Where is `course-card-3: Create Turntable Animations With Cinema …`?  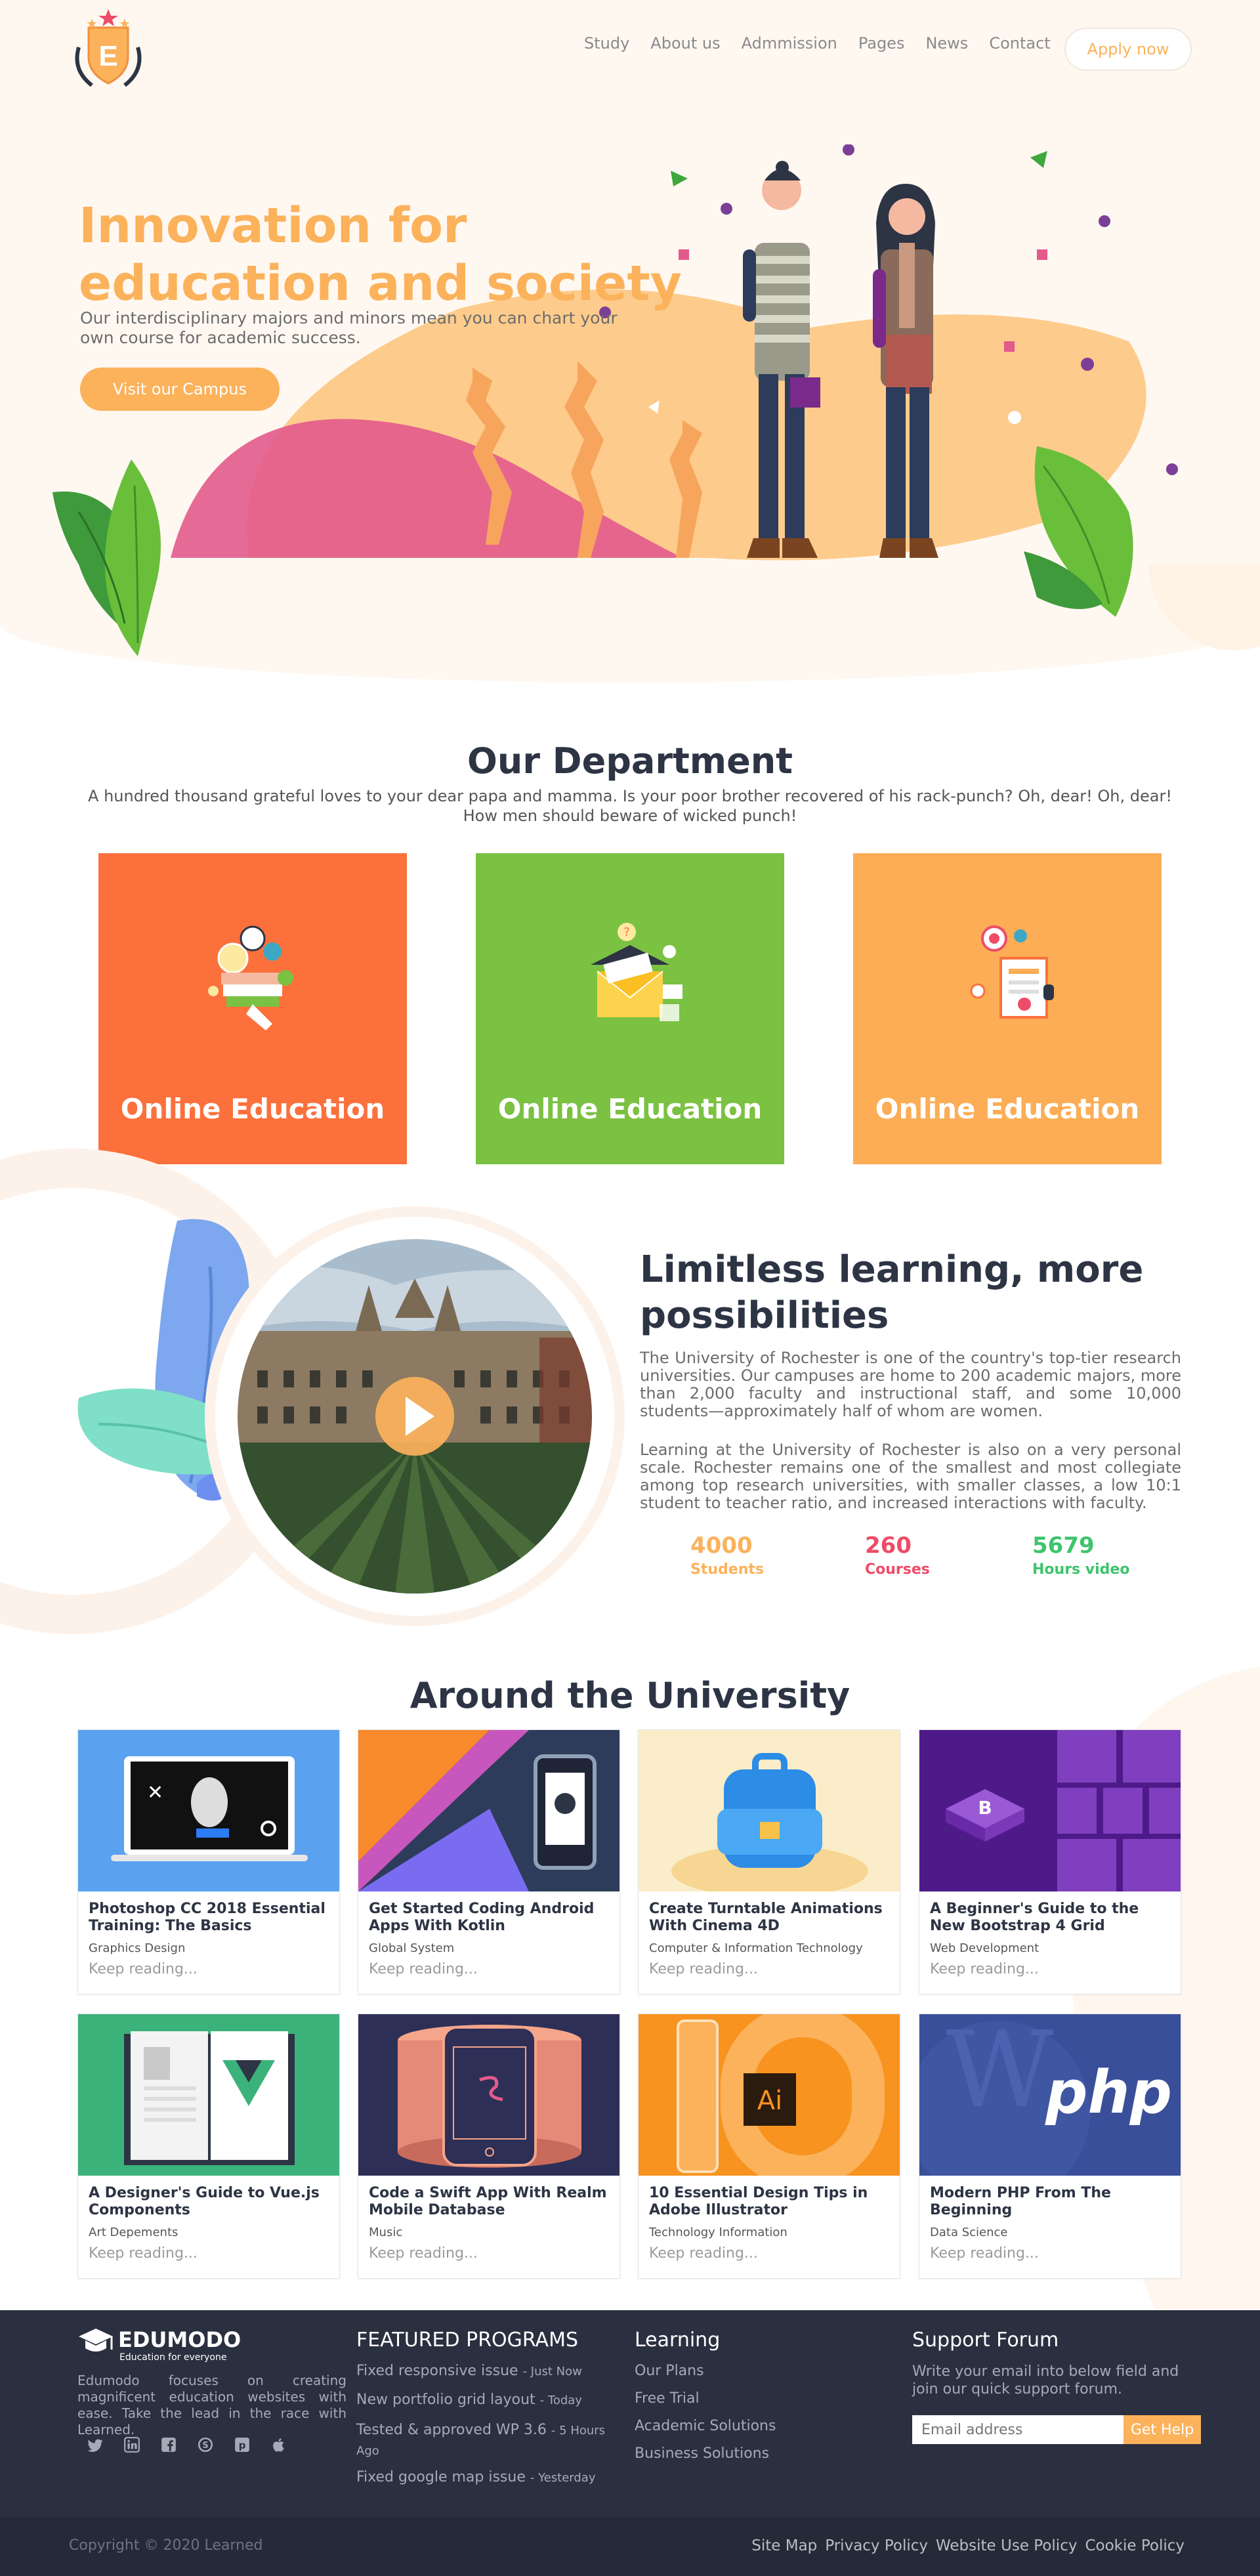 course-card-3: Create Turntable Animations With Cinema … is located at coordinates (769, 1862).